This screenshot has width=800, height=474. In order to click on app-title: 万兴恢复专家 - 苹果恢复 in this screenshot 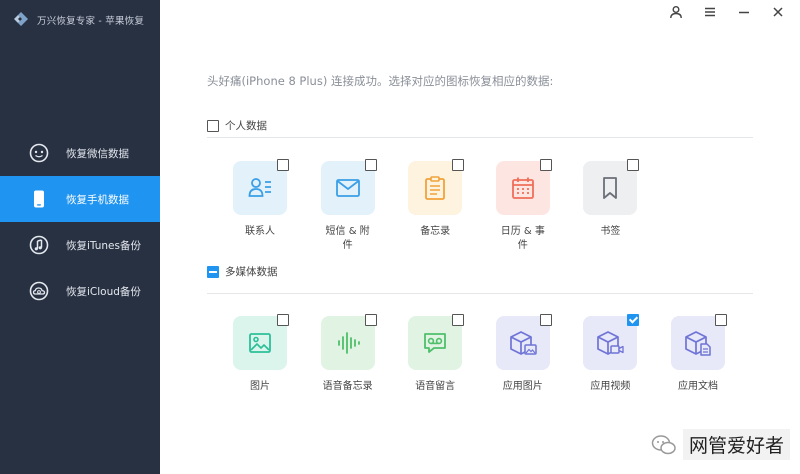, I will do `click(91, 21)`.